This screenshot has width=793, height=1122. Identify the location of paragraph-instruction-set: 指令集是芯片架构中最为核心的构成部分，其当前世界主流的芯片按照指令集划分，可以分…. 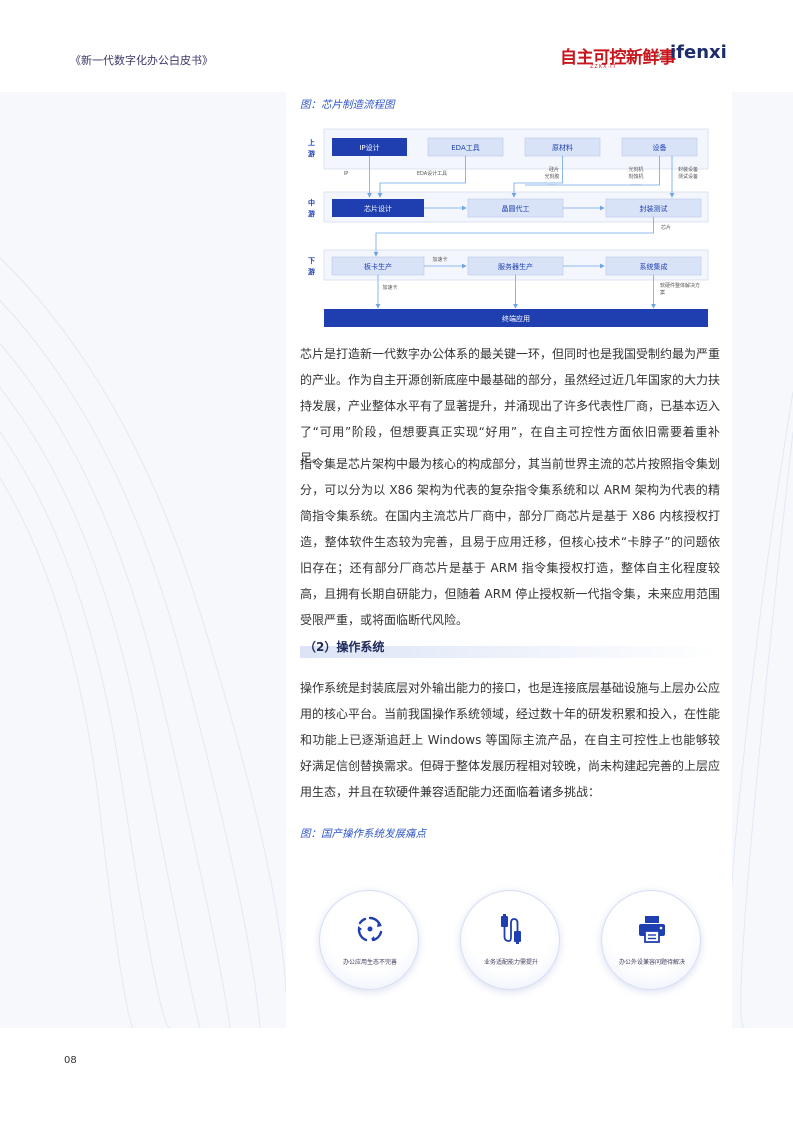
(510, 542).